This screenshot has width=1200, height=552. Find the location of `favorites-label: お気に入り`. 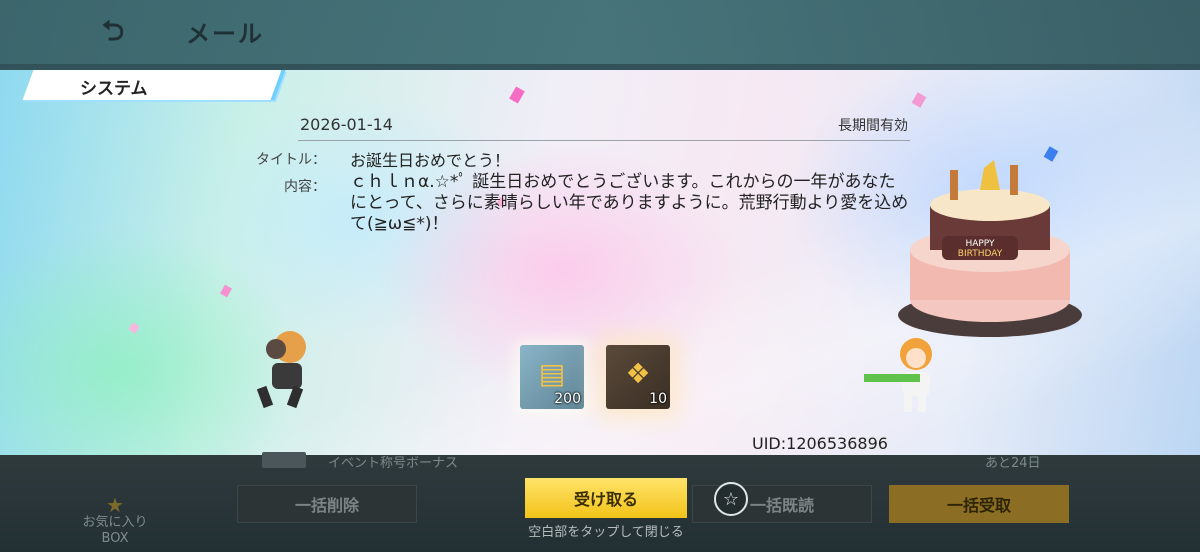

favorites-label: お気に入り is located at coordinates (115, 522).